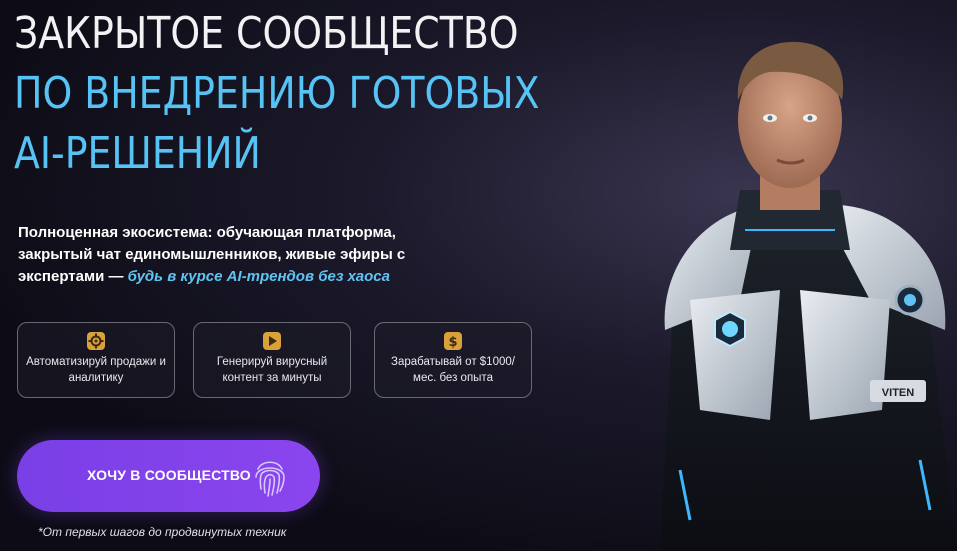  Describe the element at coordinates (266, 33) in the screenshot. I see `hero-title-line-1: ЗАКРЫТОЕ СООБЩЕСТВО` at that location.